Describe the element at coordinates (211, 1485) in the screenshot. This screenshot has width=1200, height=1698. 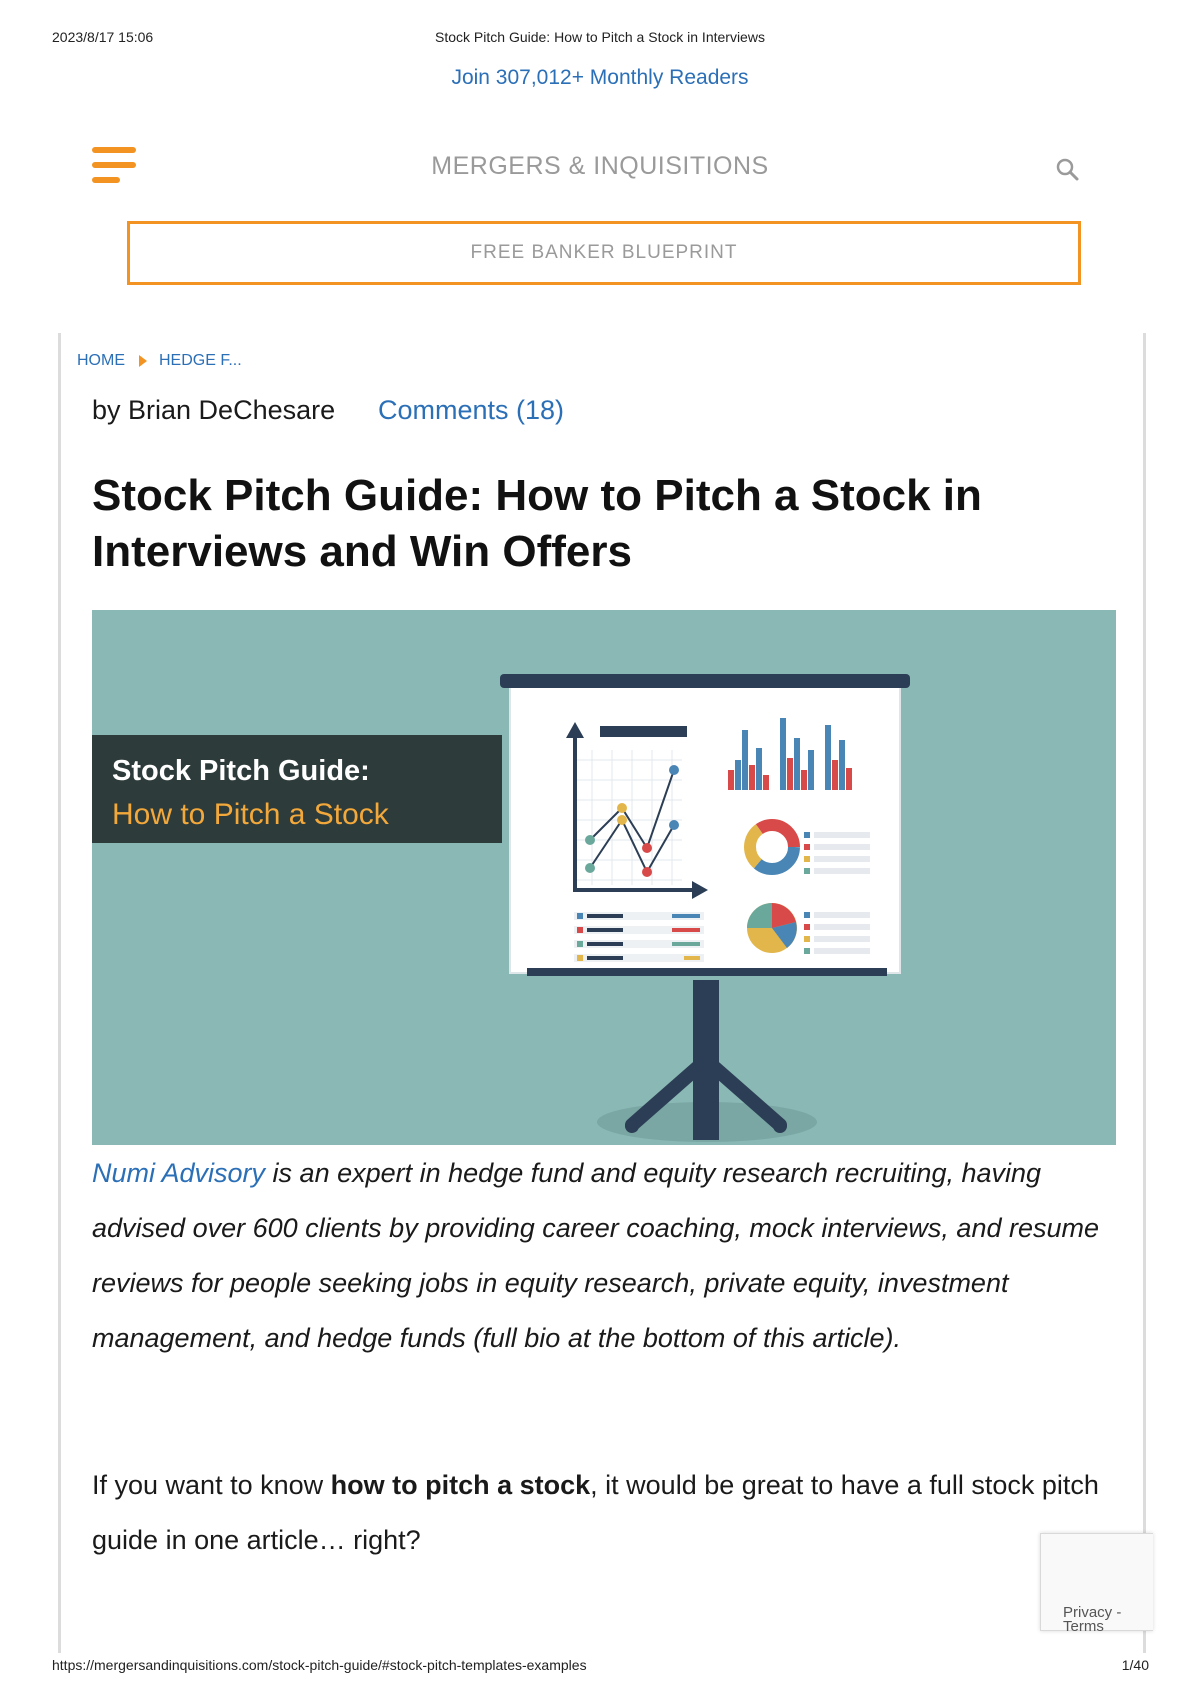
I see `paragraph-text-start: If you want to know` at that location.